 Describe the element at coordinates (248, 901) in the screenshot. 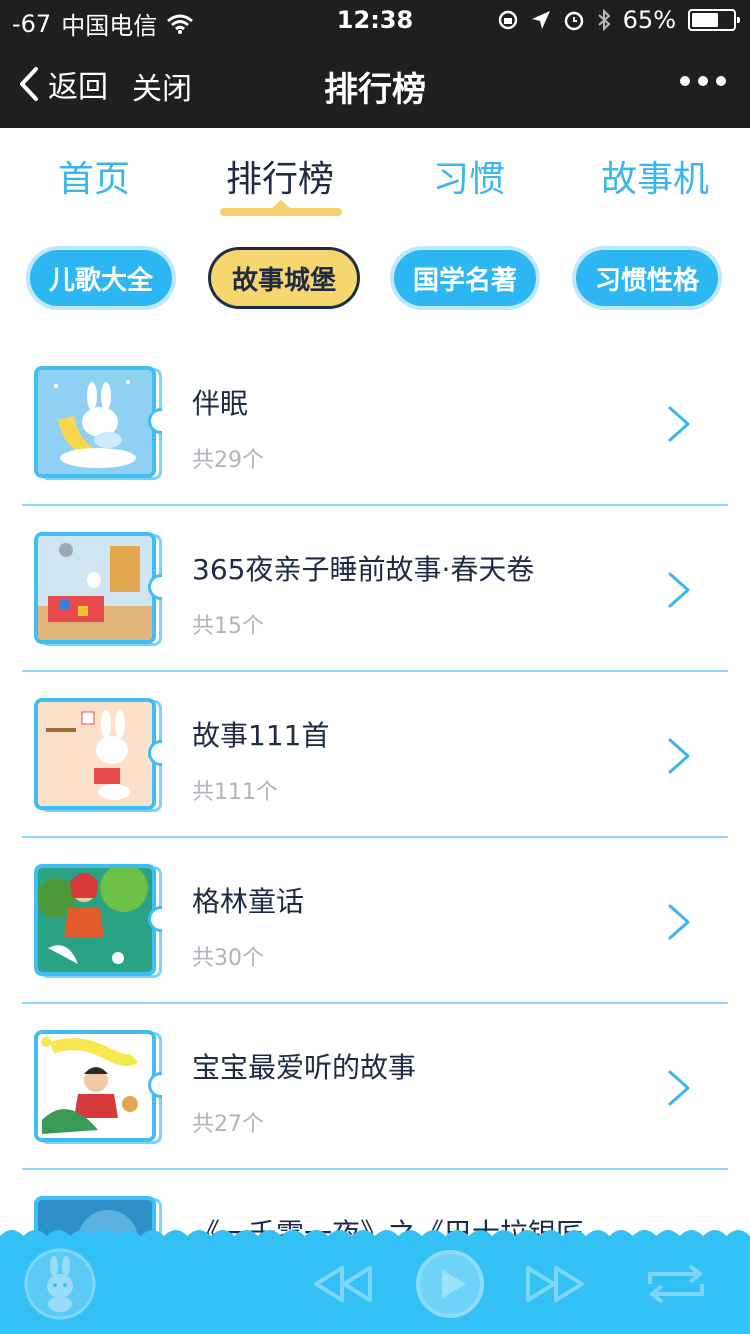

I see `item-title: 格林童话` at that location.